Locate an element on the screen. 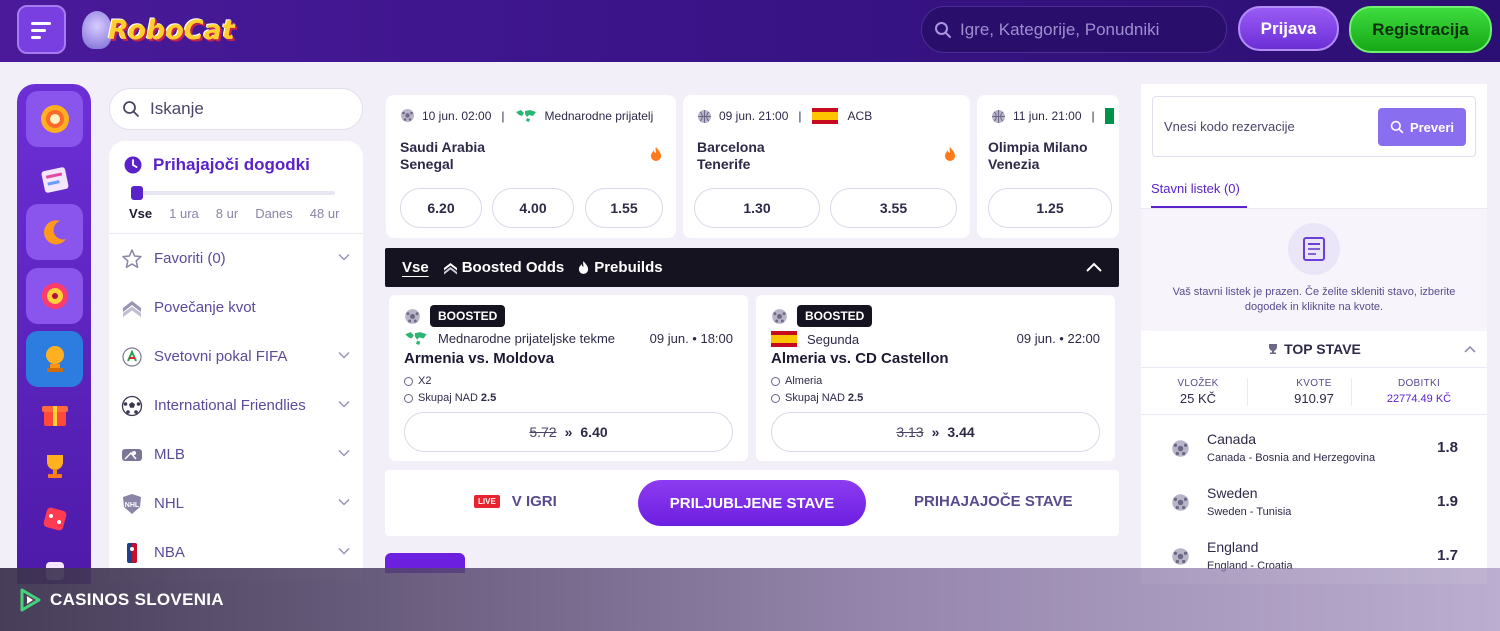 The image size is (1500, 631). event-competition: ACB is located at coordinates (860, 116).